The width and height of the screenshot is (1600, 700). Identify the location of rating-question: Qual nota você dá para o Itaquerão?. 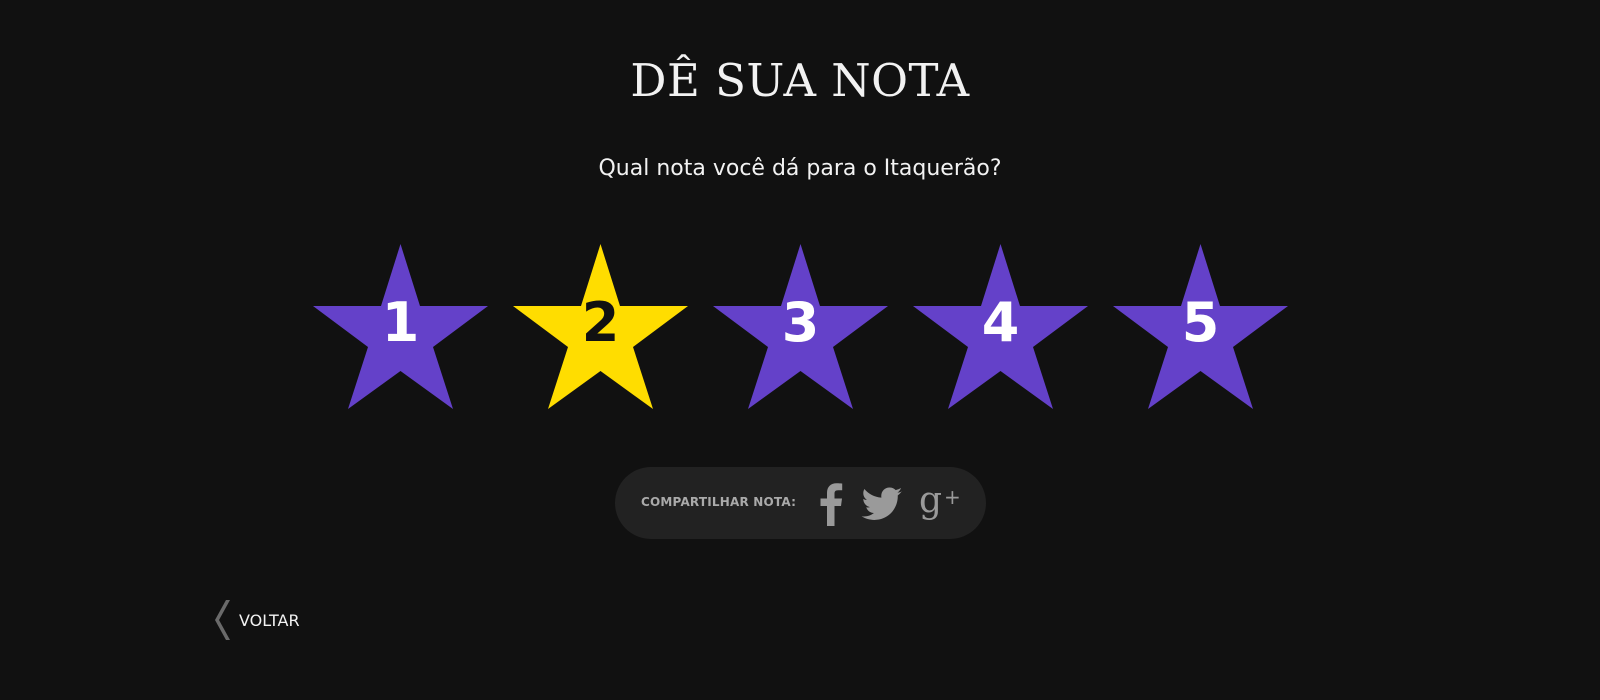
(800, 168).